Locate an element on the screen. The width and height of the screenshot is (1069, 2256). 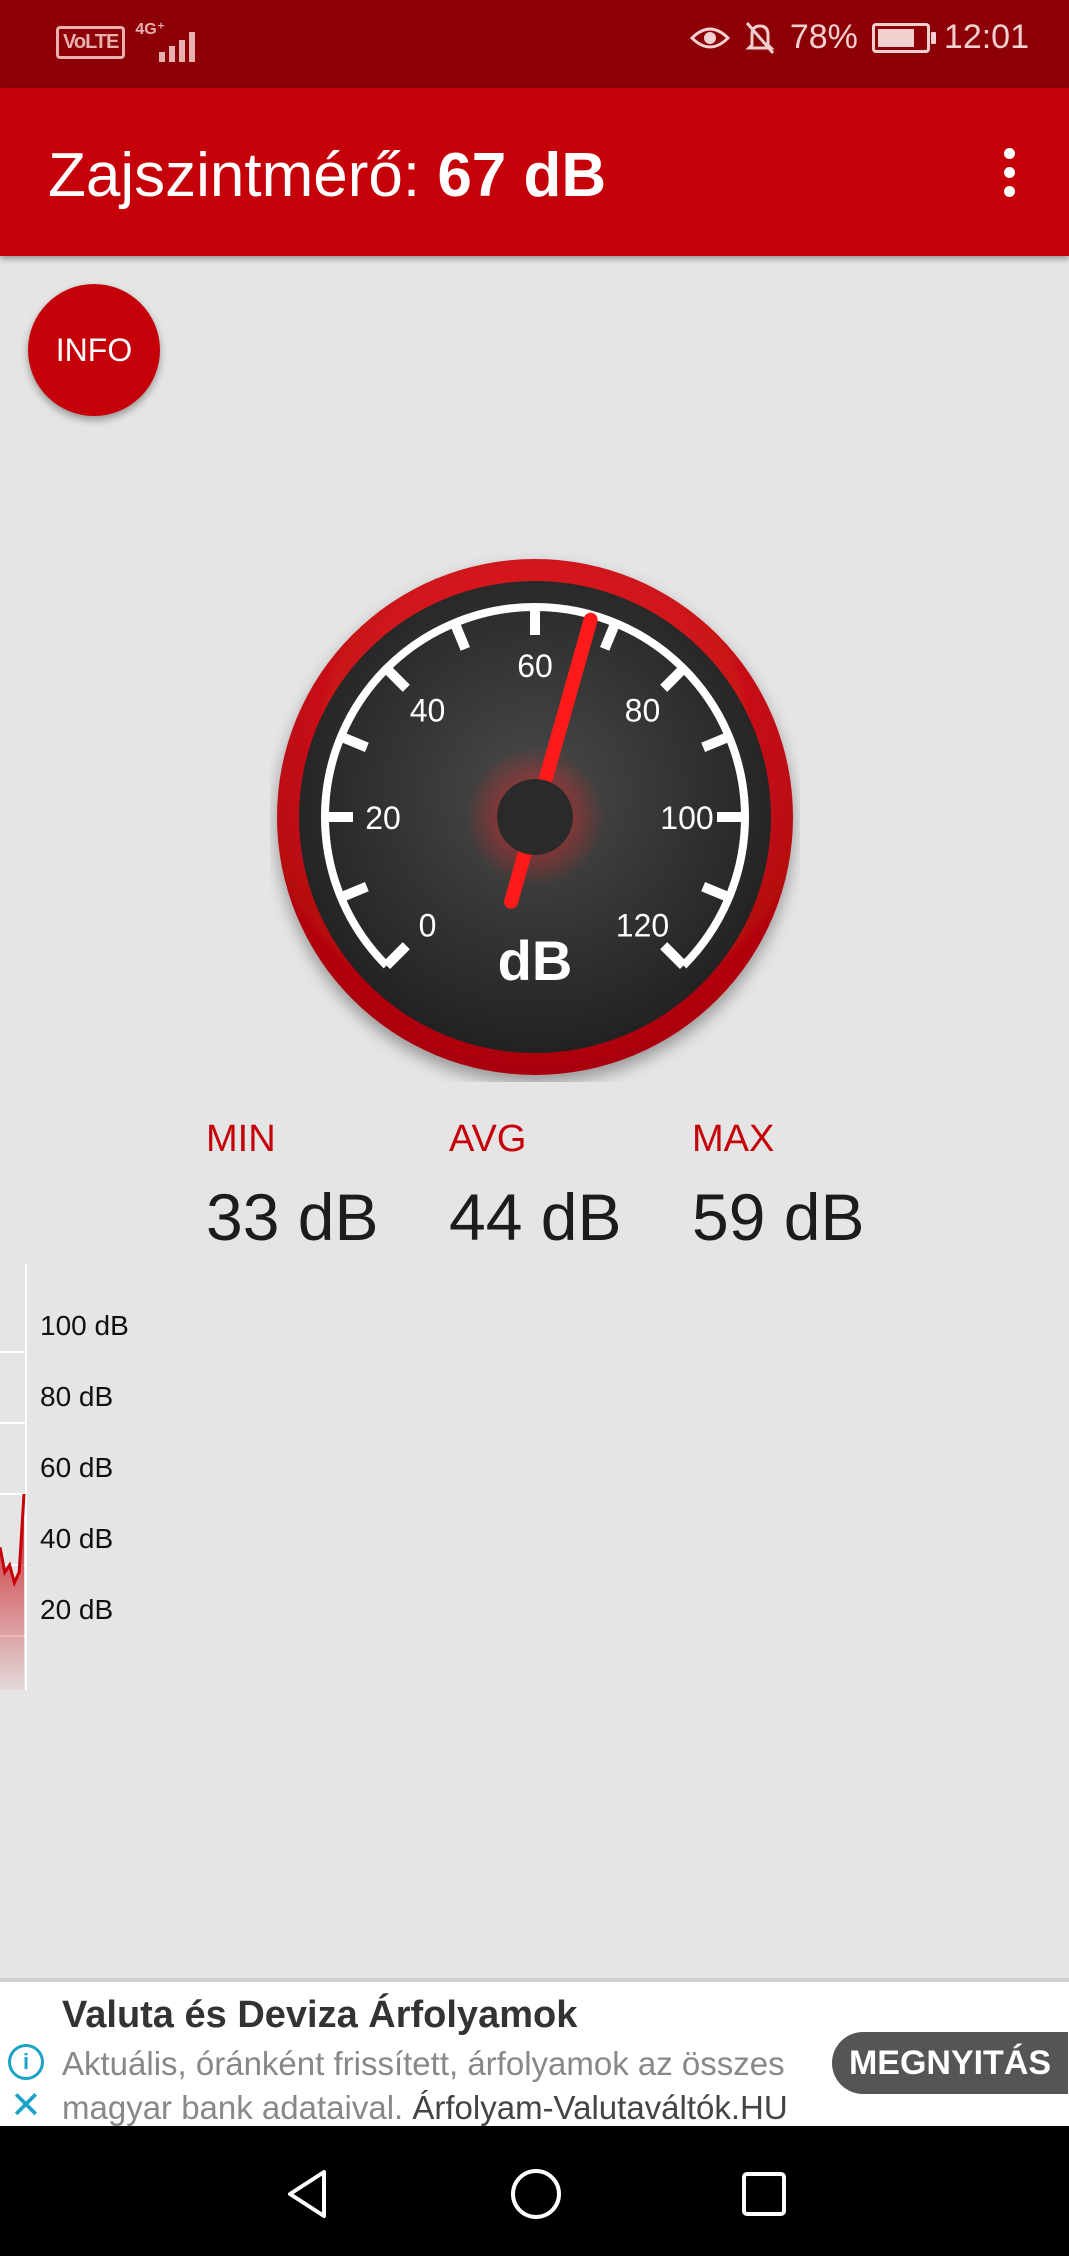
stat-avg-label: AVG is located at coordinates (488, 1139).